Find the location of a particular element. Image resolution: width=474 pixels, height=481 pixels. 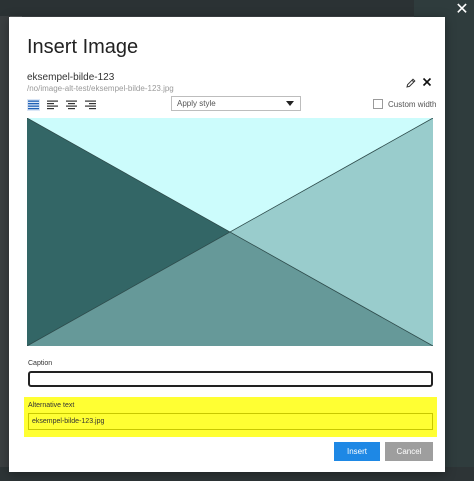

alternative-text-section: Alternative text eksempel-bilde-123.jpg is located at coordinates (230, 417).